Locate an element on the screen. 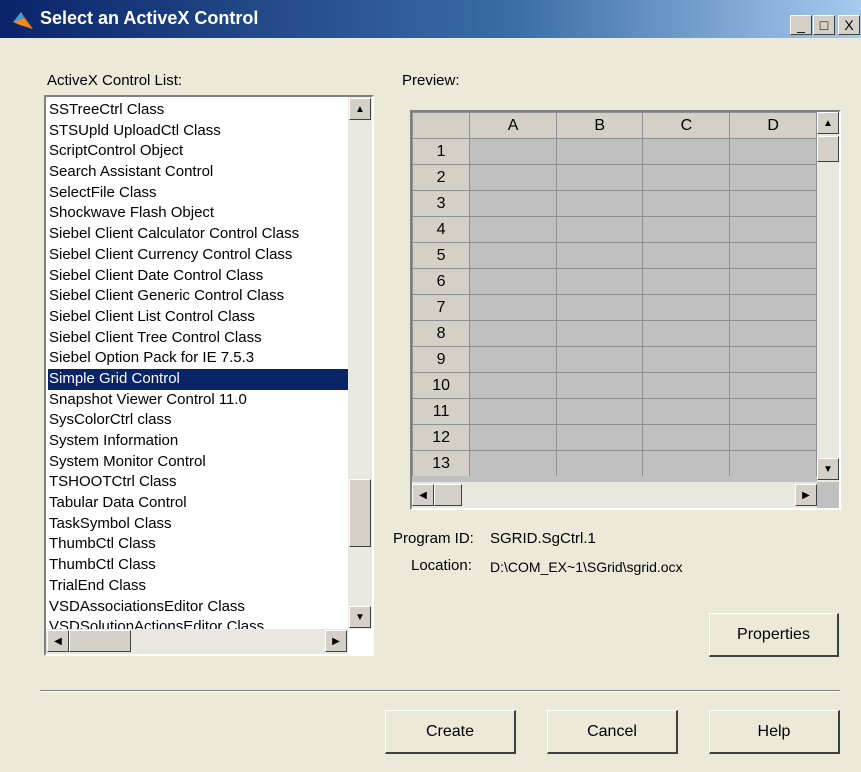  list-item: Siebel Client Tree Control Class is located at coordinates (198, 338).